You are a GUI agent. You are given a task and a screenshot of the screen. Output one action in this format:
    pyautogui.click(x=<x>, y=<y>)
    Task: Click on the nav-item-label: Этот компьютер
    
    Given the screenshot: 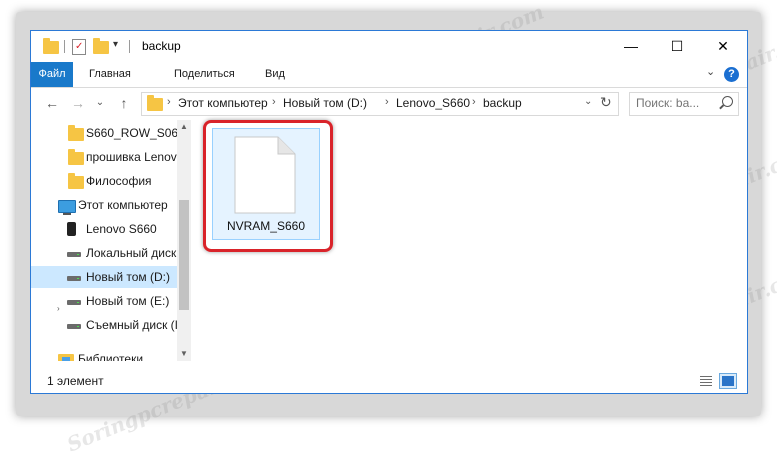 What is the action you would take?
    pyautogui.click(x=123, y=205)
    